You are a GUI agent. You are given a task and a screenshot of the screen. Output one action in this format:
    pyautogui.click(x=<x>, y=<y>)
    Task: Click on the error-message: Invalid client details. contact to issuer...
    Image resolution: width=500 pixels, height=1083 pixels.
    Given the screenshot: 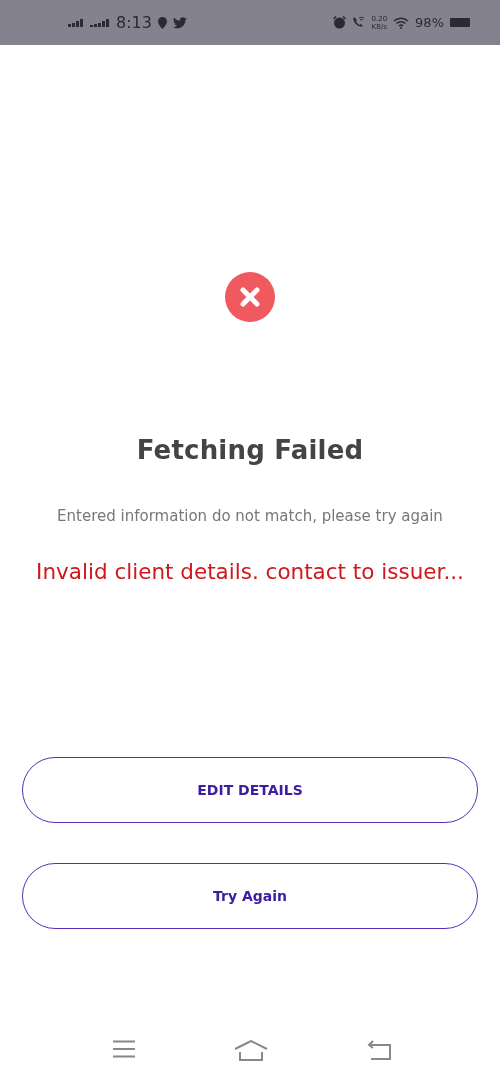 What is the action you would take?
    pyautogui.click(x=250, y=571)
    